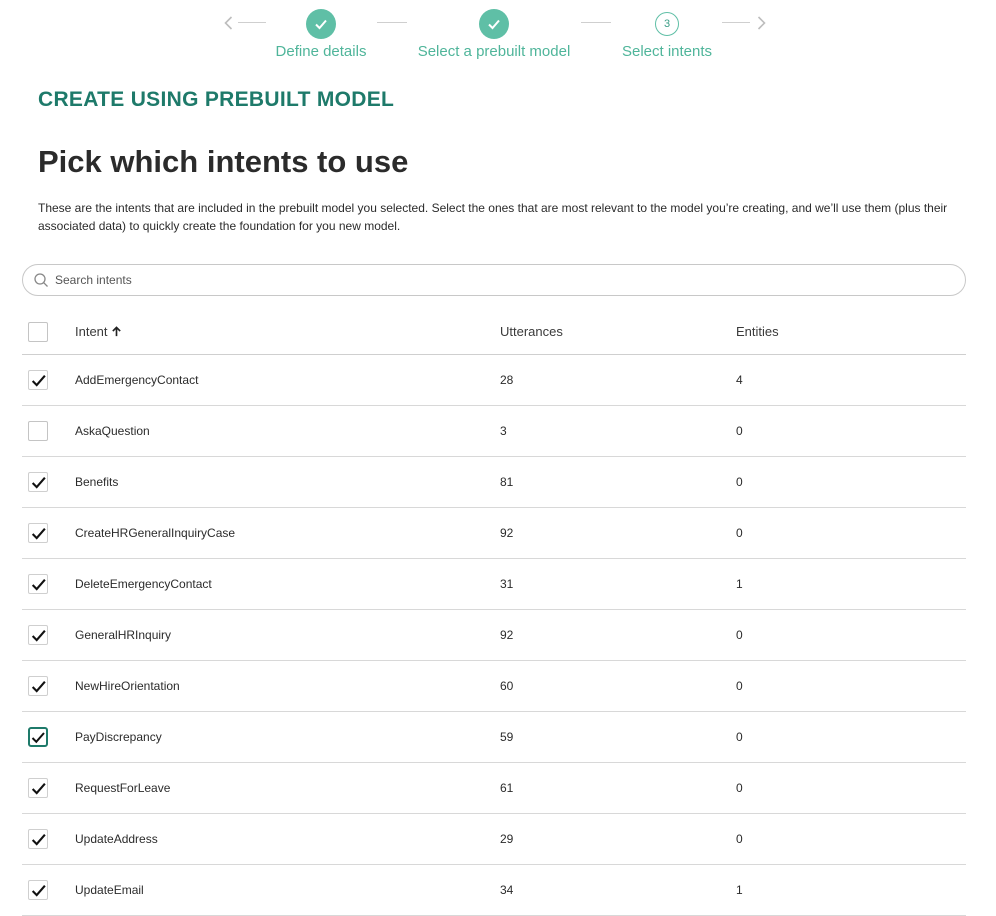  What do you see at coordinates (494, 635) in the screenshot?
I see `table-row: GeneralHRInquiry 92 0` at bounding box center [494, 635].